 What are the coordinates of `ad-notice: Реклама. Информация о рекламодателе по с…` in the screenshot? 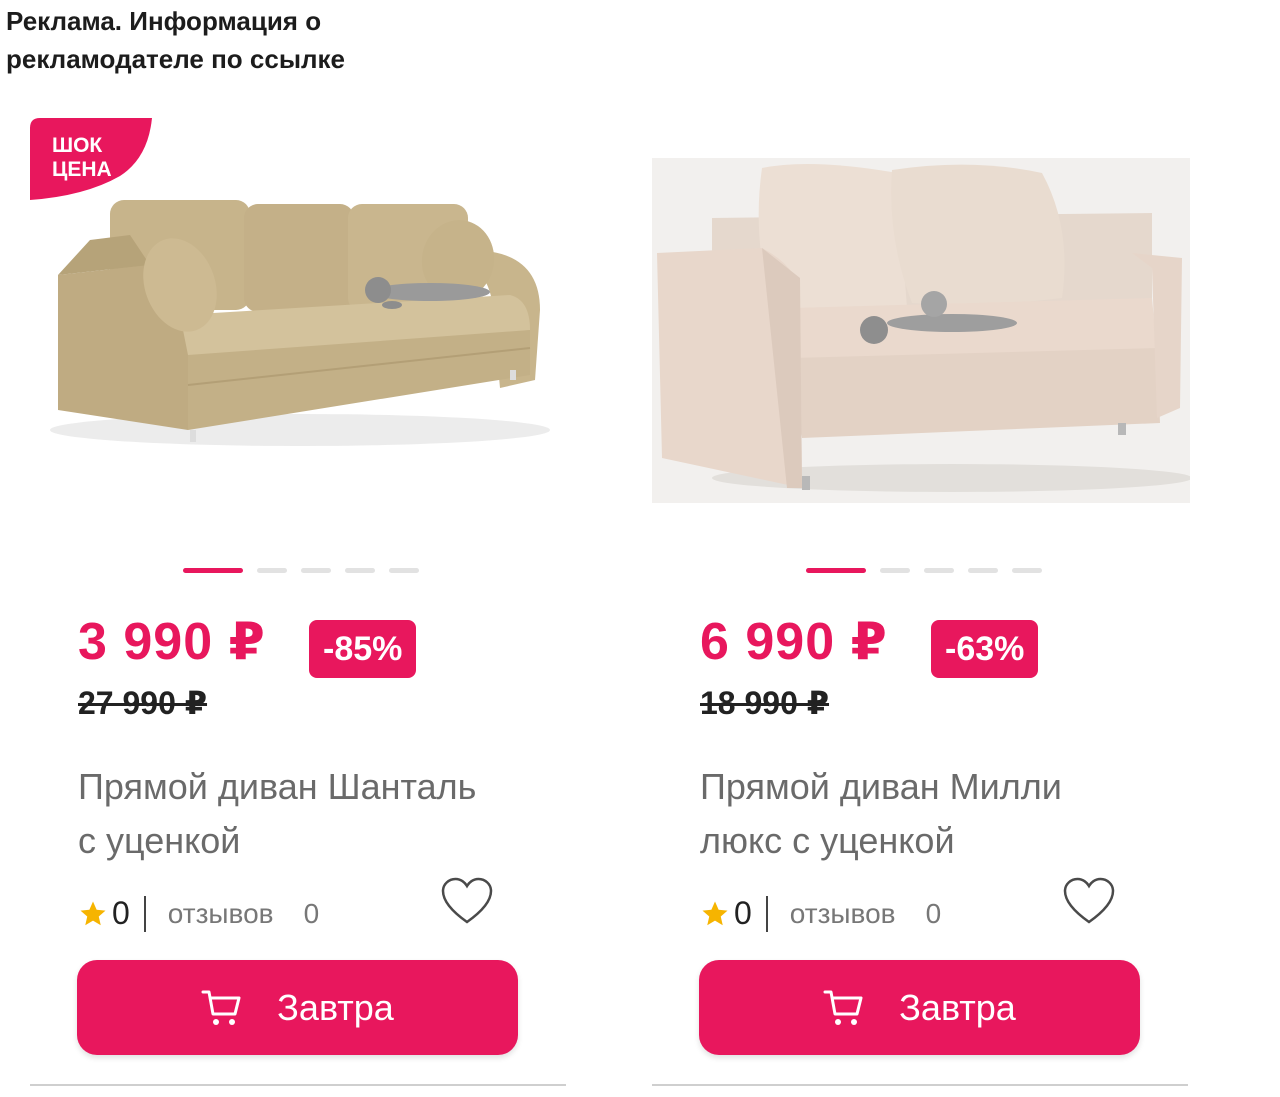 It's located at (216, 40).